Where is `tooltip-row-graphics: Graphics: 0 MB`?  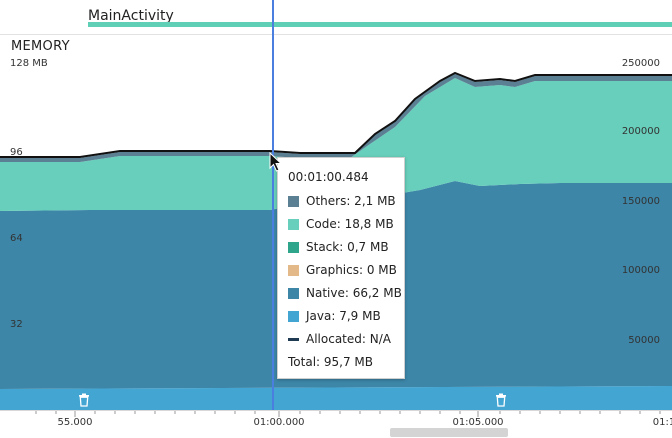
tooltip-row-graphics: Graphics: 0 MB is located at coordinates (342, 270).